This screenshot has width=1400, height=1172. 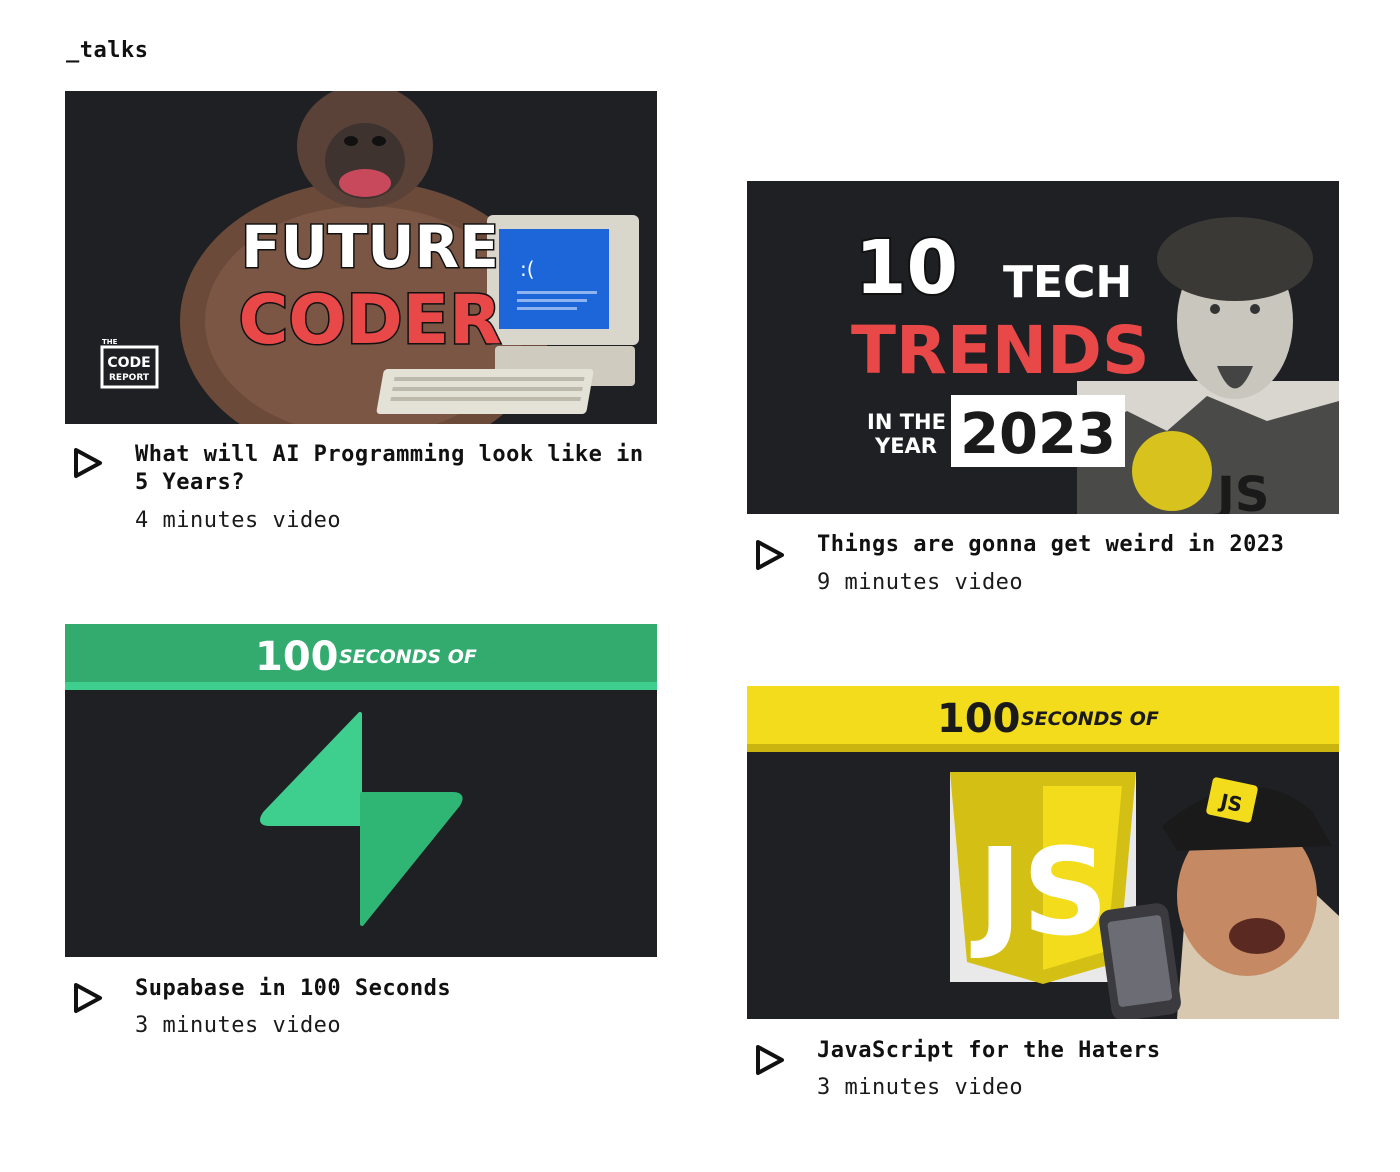 I want to click on video-thumbnail: 100 SECONDS OF JS JS, so click(x=1043, y=852).